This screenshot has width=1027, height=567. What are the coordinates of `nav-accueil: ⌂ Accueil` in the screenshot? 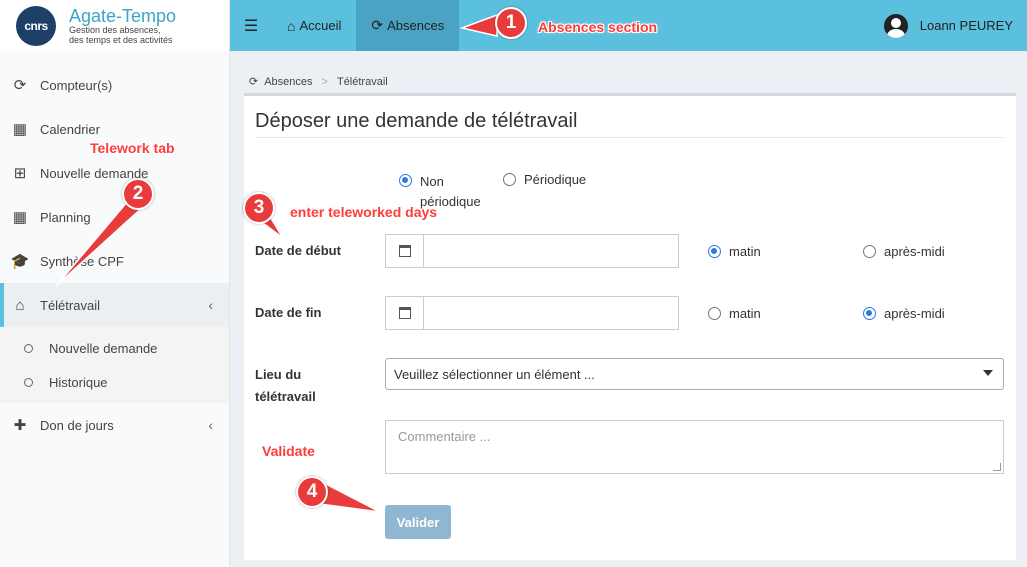 It's located at (314, 25).